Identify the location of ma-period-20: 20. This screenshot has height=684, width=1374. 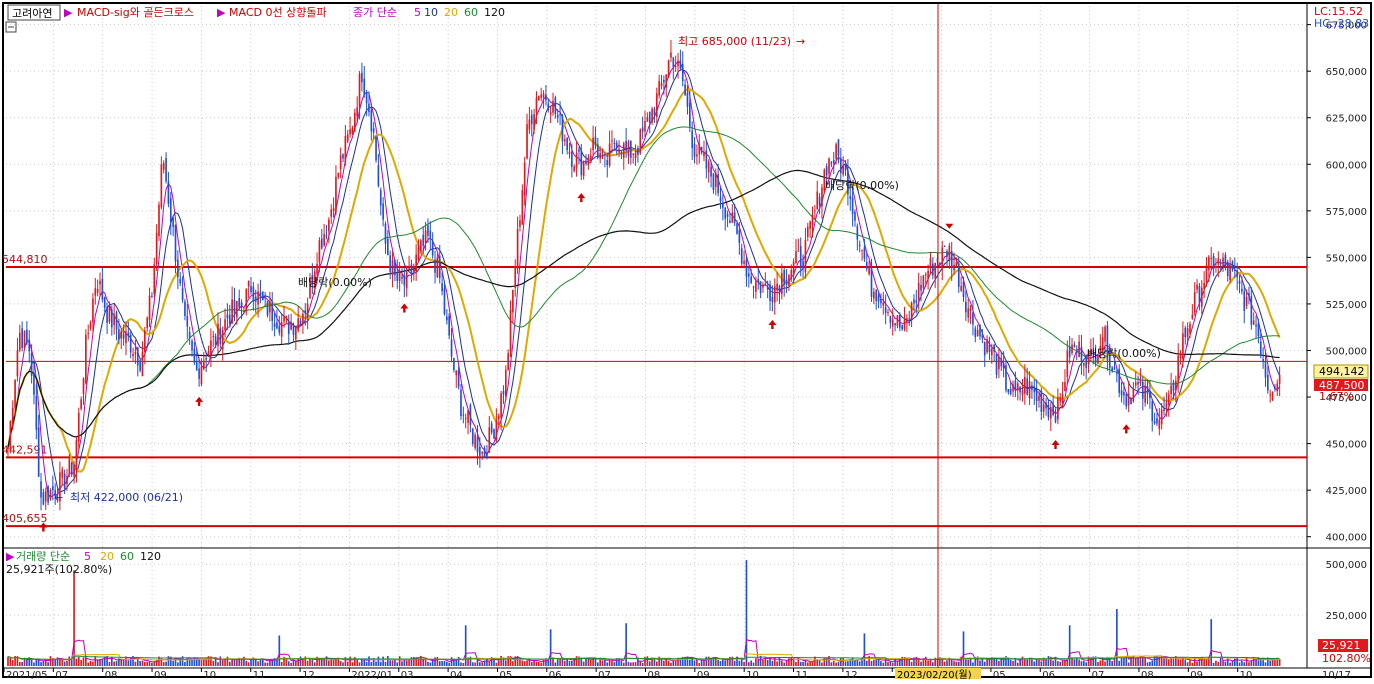
(451, 12).